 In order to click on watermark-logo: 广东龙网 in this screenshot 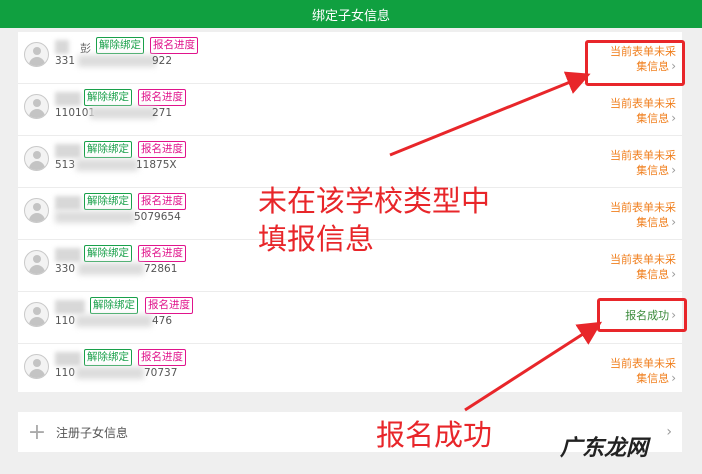, I will do `click(604, 448)`.